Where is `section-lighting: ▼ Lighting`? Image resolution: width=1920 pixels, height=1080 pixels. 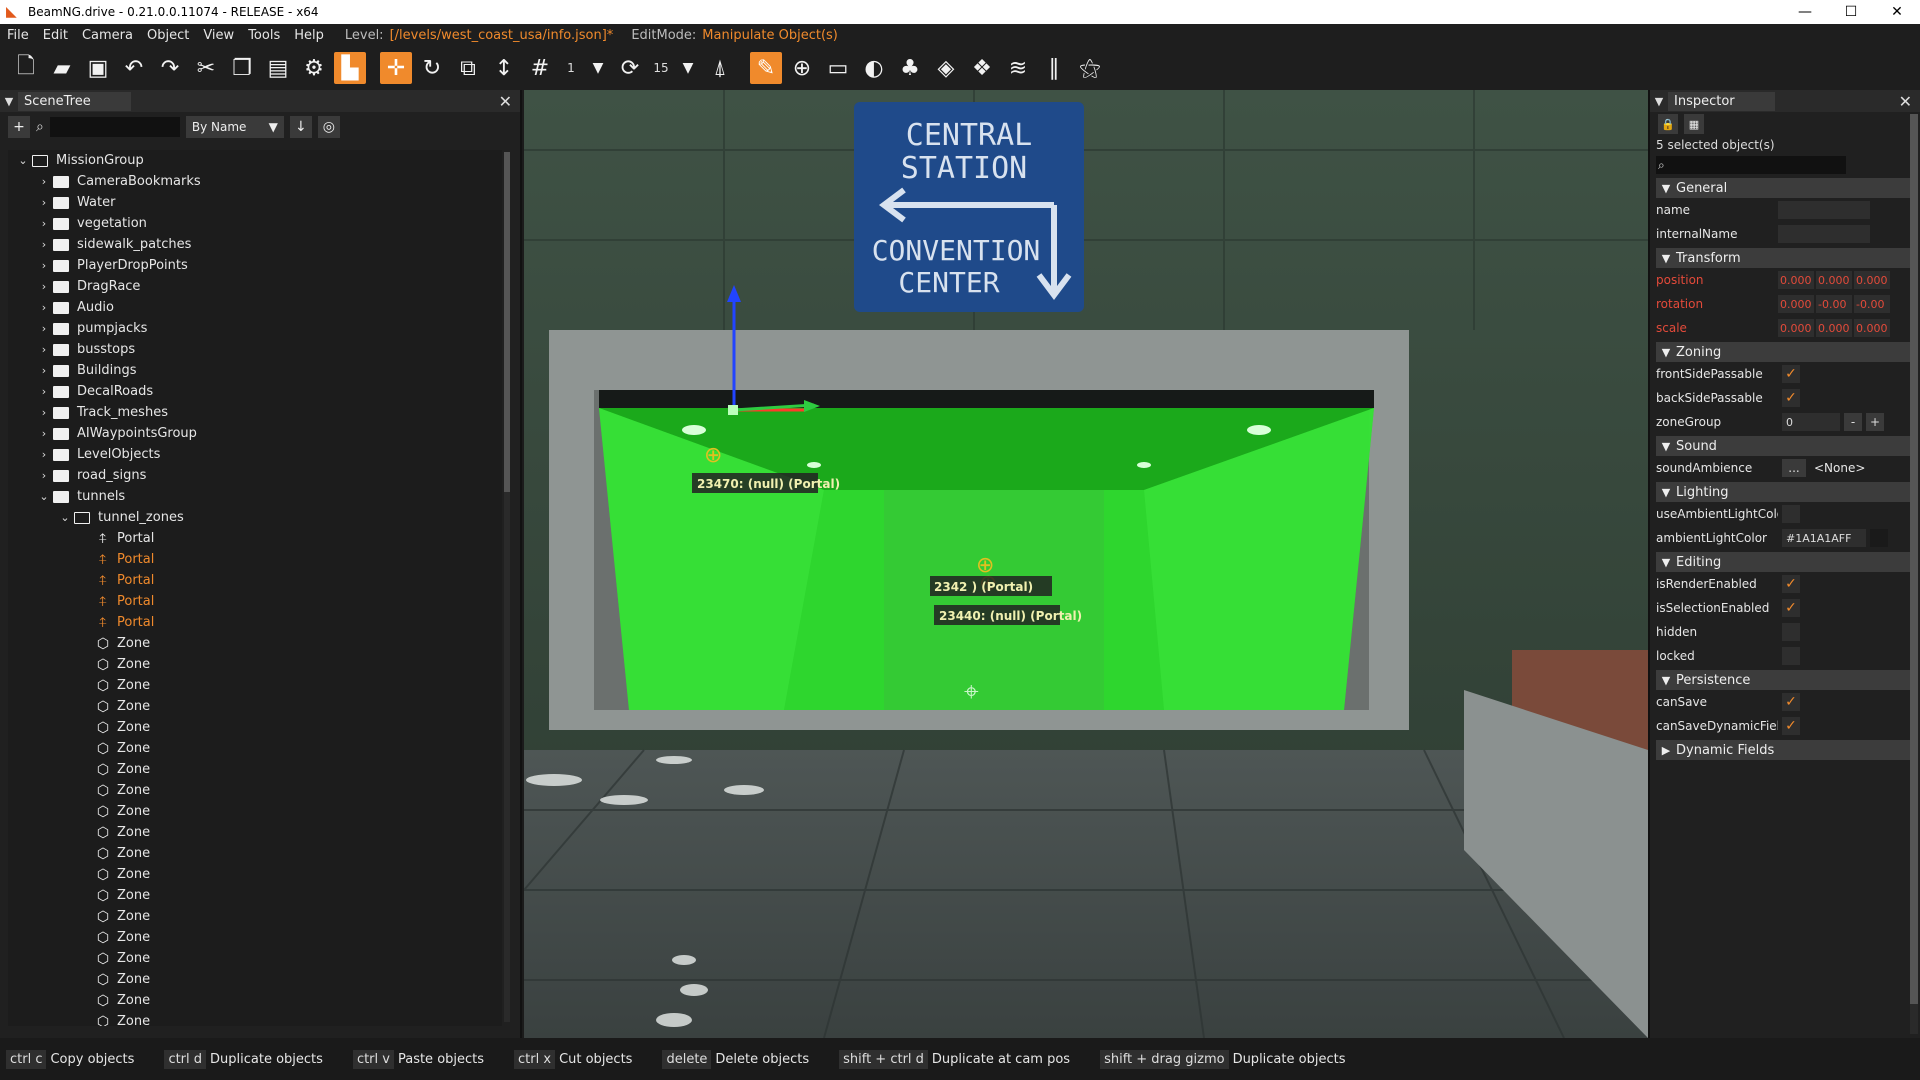 section-lighting: ▼ Lighting is located at coordinates (1785, 492).